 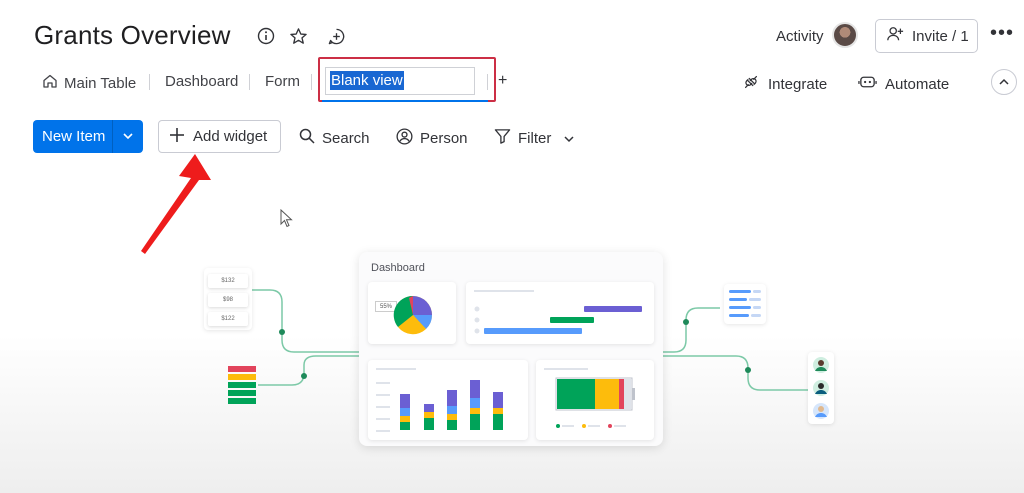 I want to click on avatar, so click(x=845, y=35).